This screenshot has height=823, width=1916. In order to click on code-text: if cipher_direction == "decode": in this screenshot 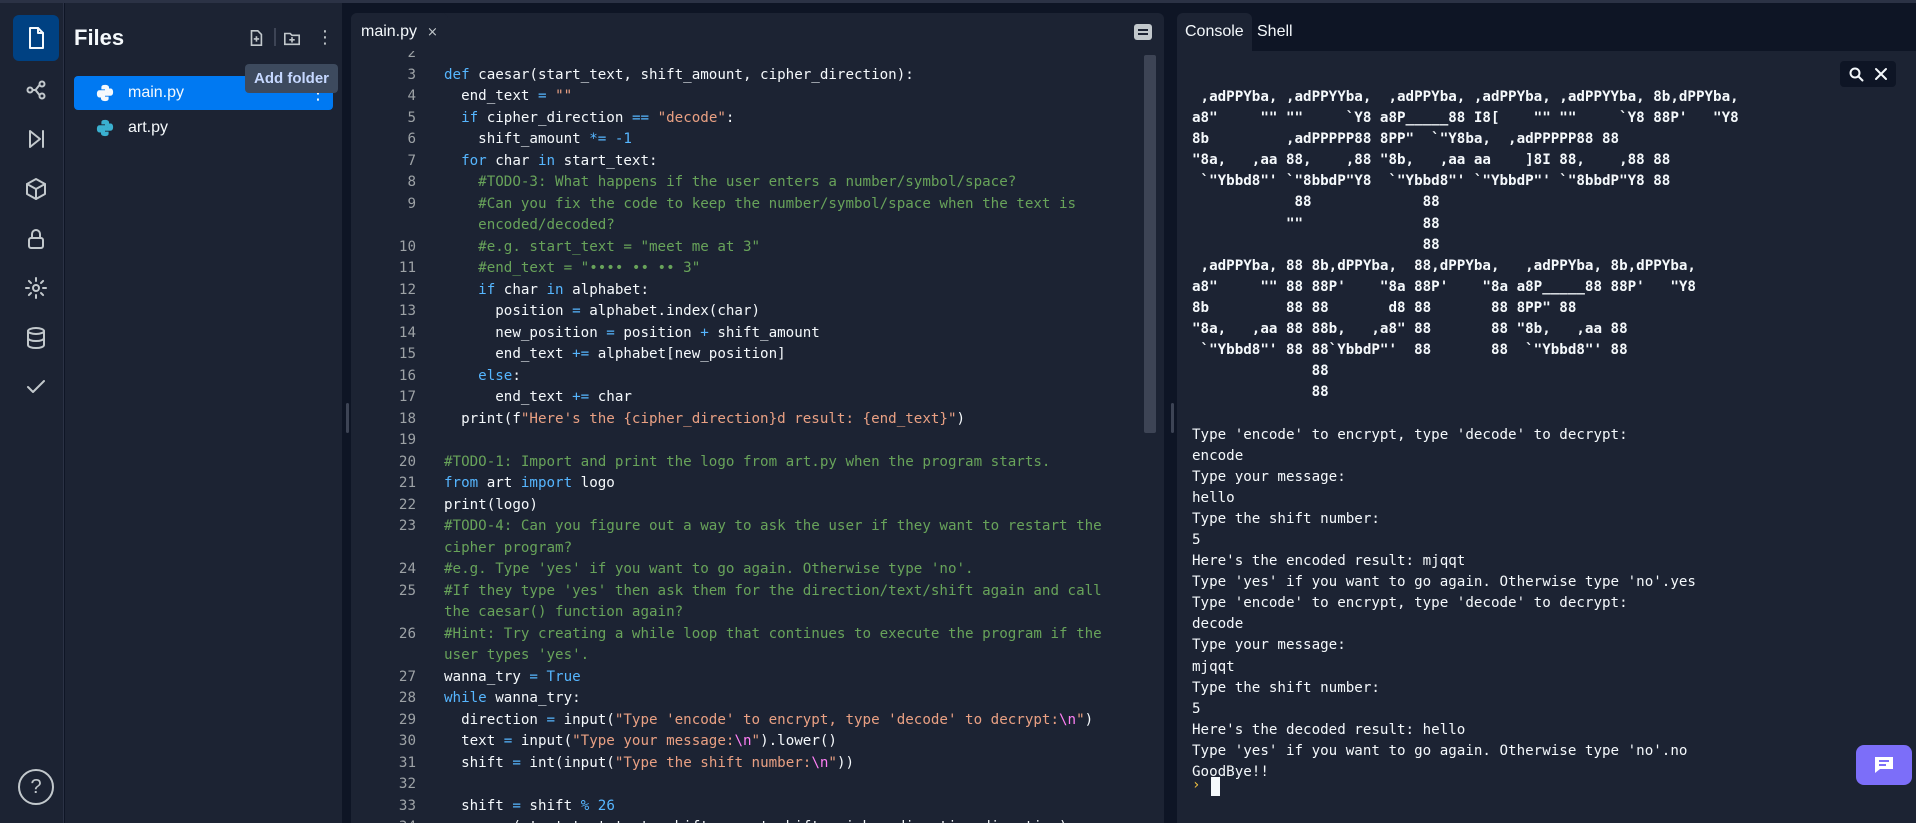, I will do `click(598, 117)`.